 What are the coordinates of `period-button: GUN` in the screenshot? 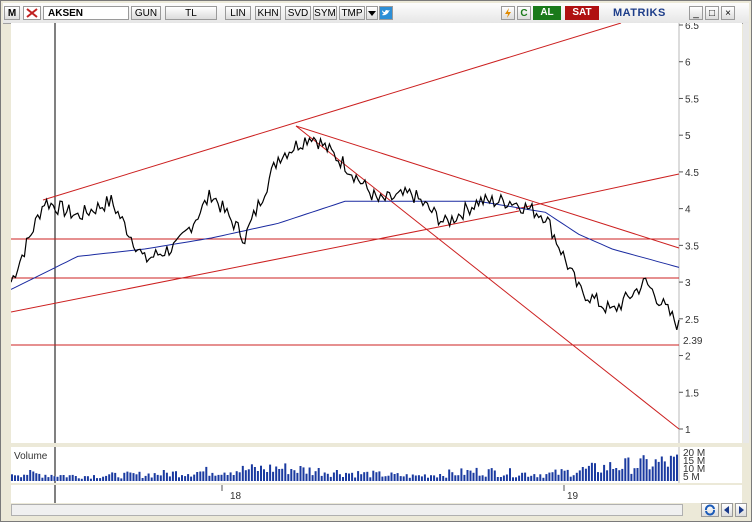 It's located at (146, 13).